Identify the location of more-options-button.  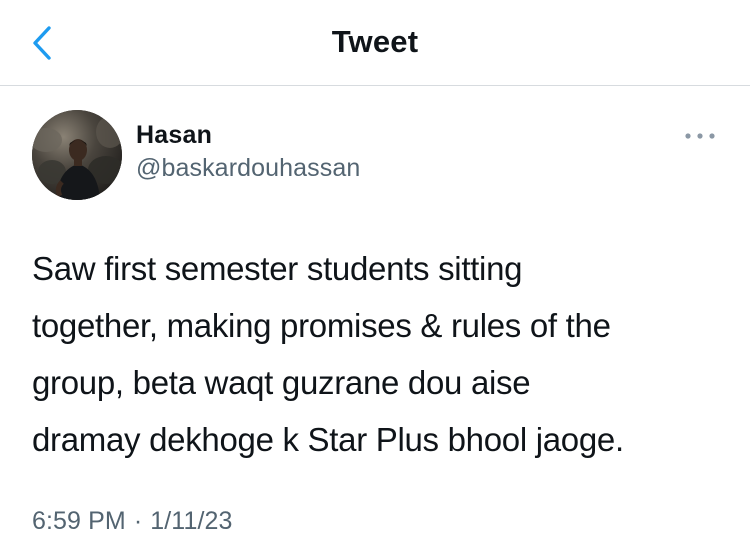
(700, 136).